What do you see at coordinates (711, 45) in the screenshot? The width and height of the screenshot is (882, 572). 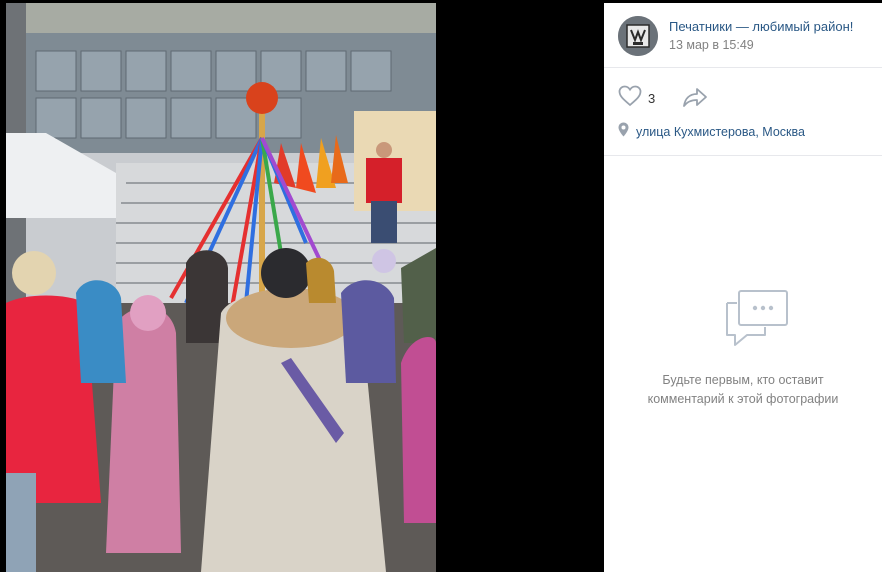 I see `post-date: 13 мар в 15:49` at bounding box center [711, 45].